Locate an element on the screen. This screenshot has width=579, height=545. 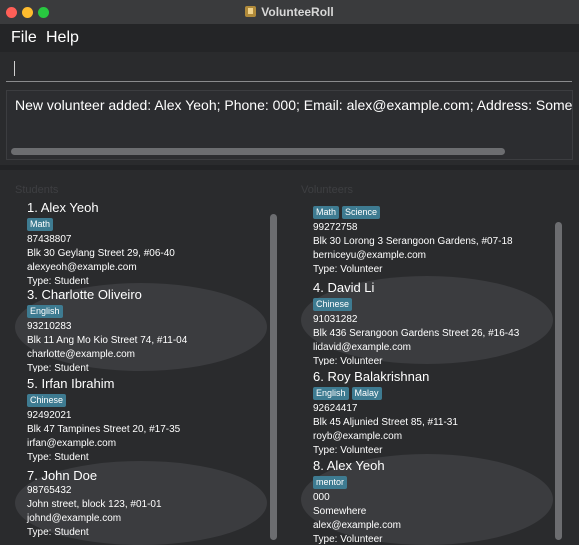
volunteer-email: royb@example.com is located at coordinates (358, 436).